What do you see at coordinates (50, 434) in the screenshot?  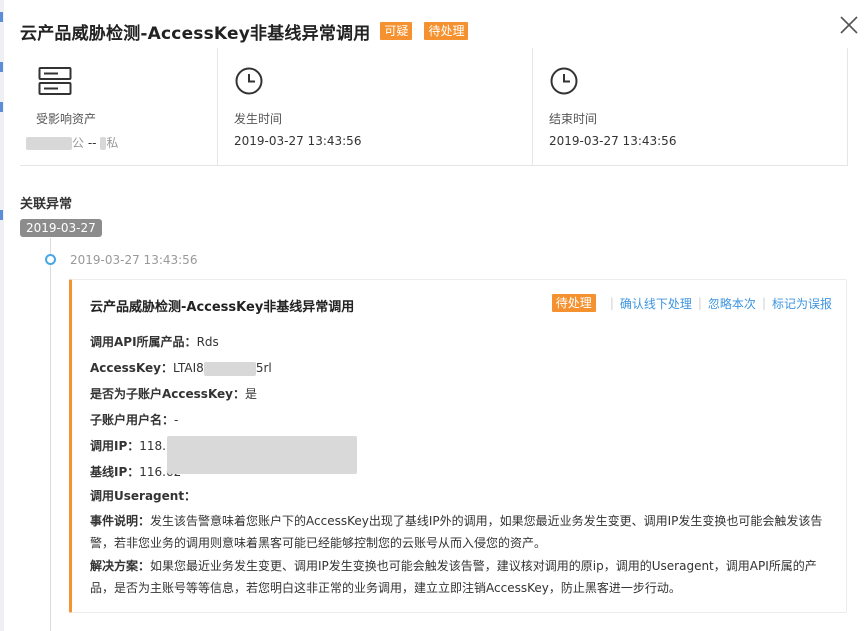 I see `timeline-line` at bounding box center [50, 434].